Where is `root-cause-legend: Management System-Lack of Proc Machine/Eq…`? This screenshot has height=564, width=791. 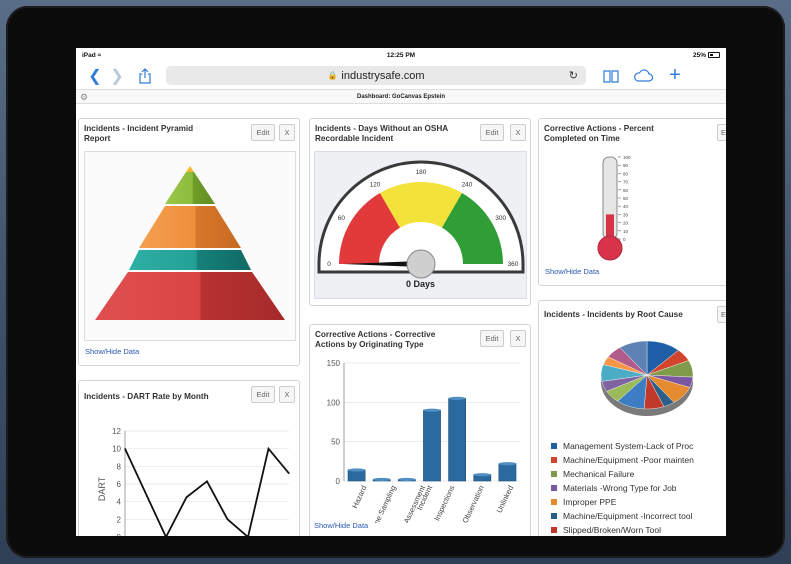 root-cause-legend: Management System-Lack of Proc Machine/Eq… is located at coordinates (638, 487).